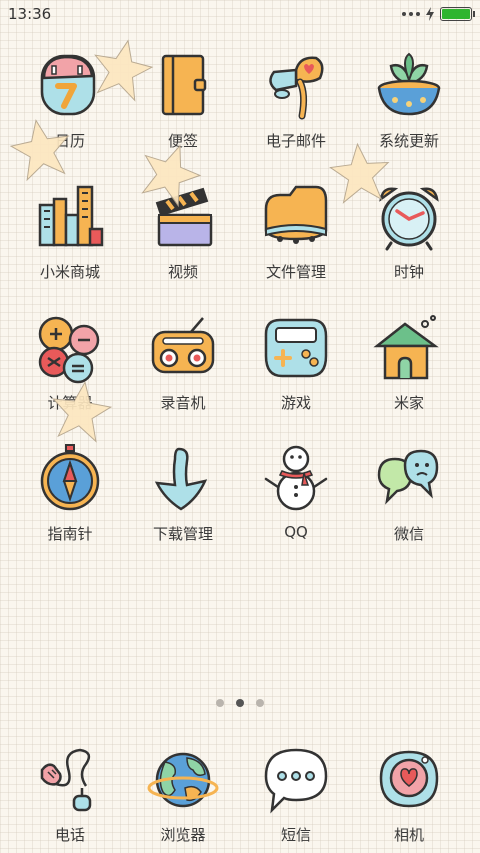 The height and width of the screenshot is (853, 480). Describe the element at coordinates (183, 403) in the screenshot. I see `app-label: 录音机` at that location.